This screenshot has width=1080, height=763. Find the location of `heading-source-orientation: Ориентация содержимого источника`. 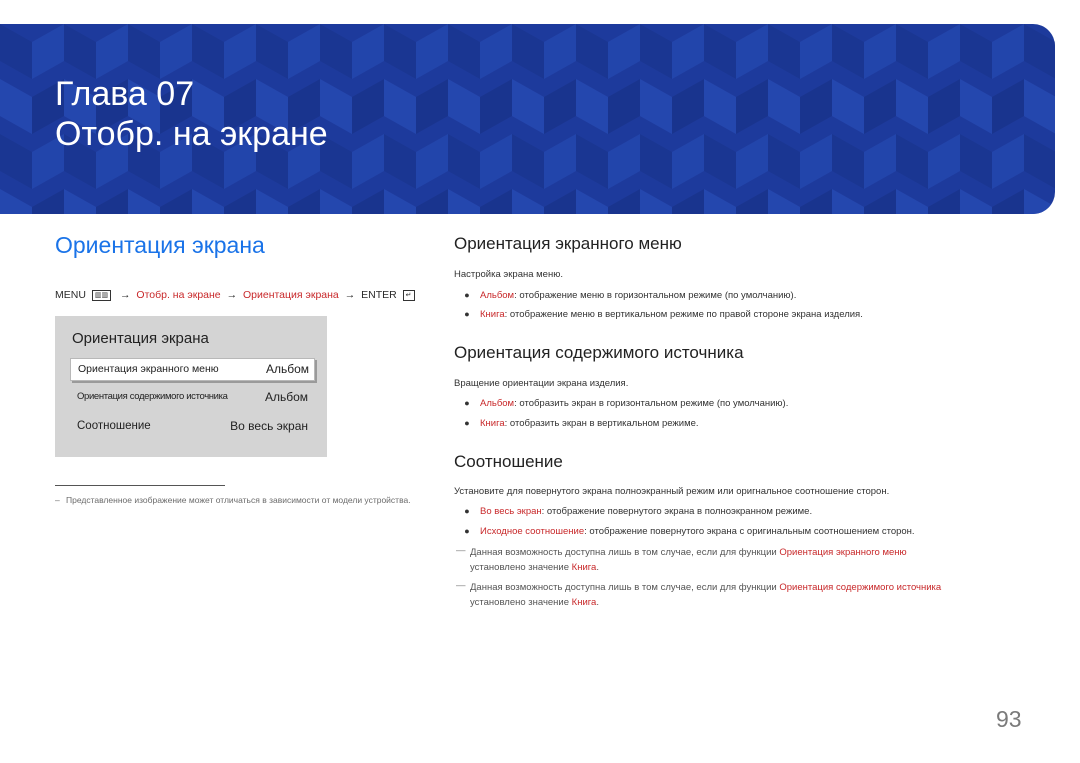

heading-source-orientation: Ориентация содержимого источника is located at coordinates (599, 352).